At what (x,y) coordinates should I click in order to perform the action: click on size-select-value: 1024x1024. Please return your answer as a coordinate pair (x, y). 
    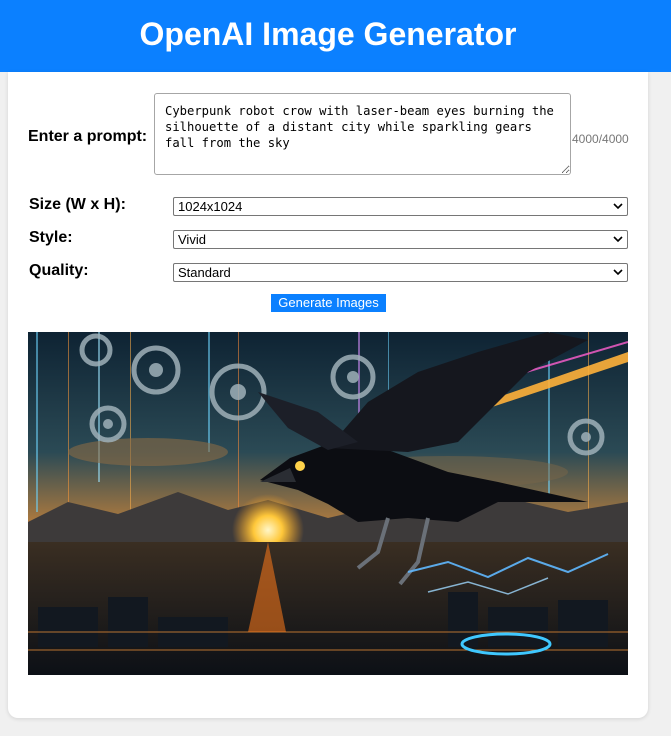
    Looking at the image, I should click on (210, 206).